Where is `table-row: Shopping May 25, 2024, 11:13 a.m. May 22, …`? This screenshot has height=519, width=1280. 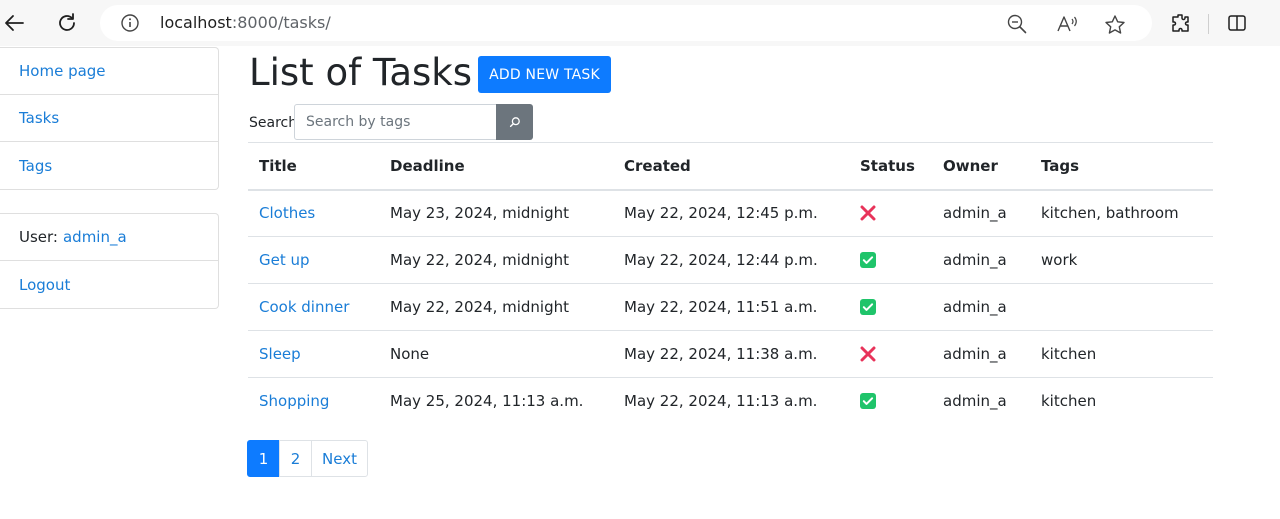 table-row: Shopping May 25, 2024, 11:13 a.m. May 22, … is located at coordinates (730, 401).